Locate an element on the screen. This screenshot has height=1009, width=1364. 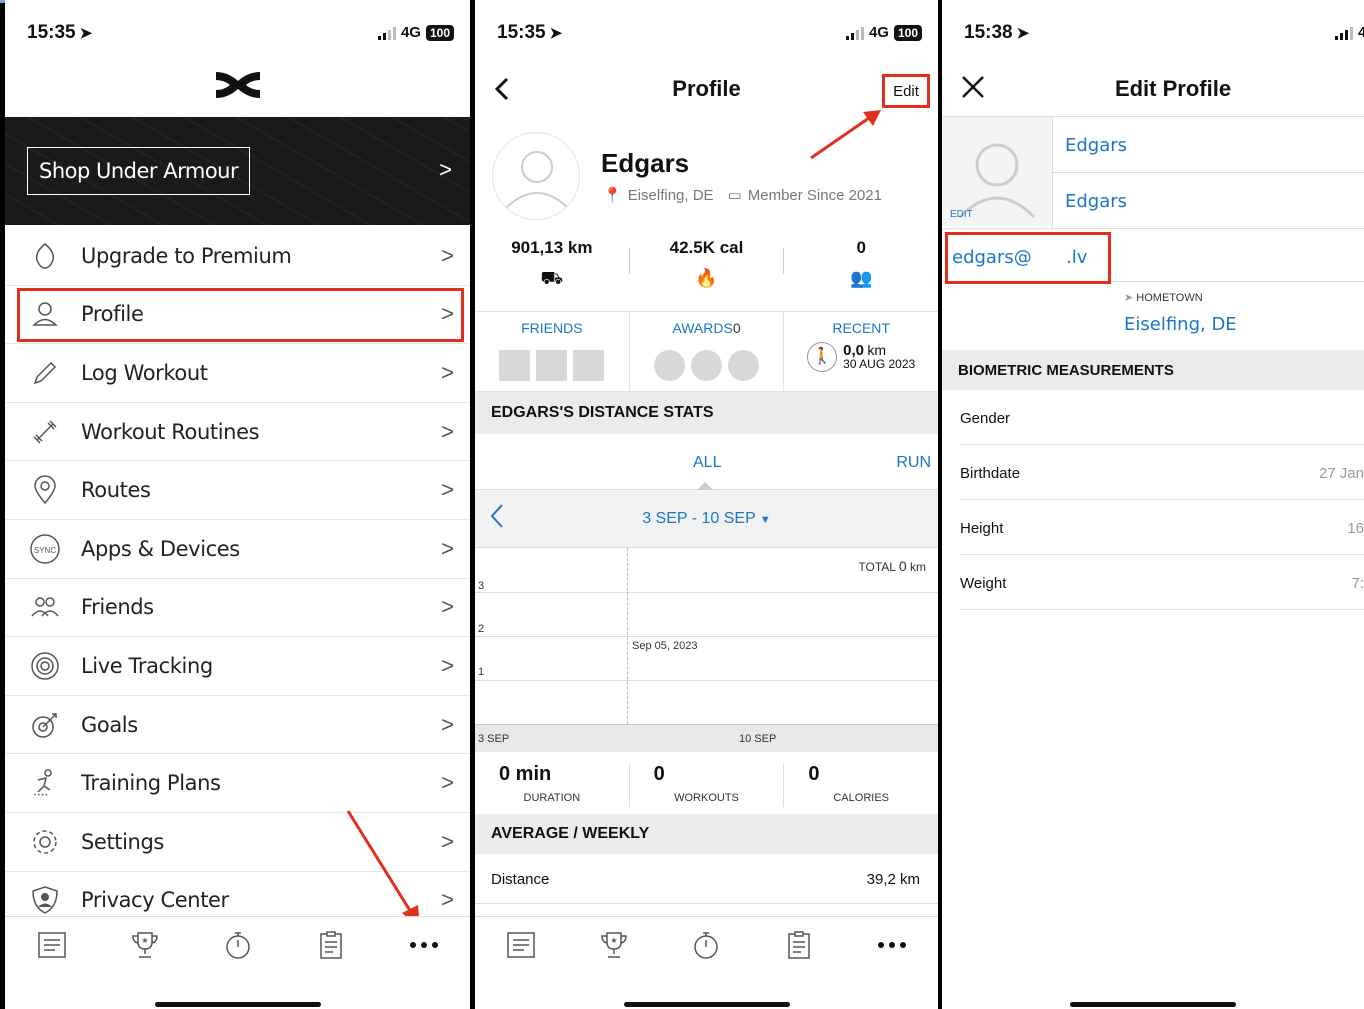
week-range-dropdown: 3 SEP - 10 SEP ▼ is located at coordinates (706, 519).